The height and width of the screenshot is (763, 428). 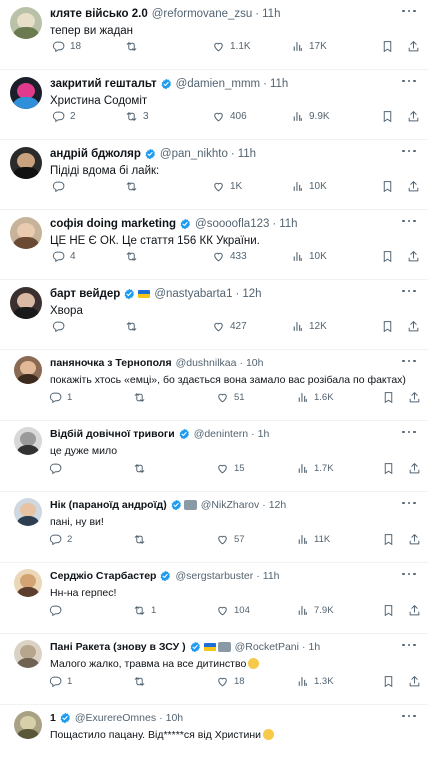 What do you see at coordinates (64, 256) in the screenshot?
I see `reply-button: 4` at bounding box center [64, 256].